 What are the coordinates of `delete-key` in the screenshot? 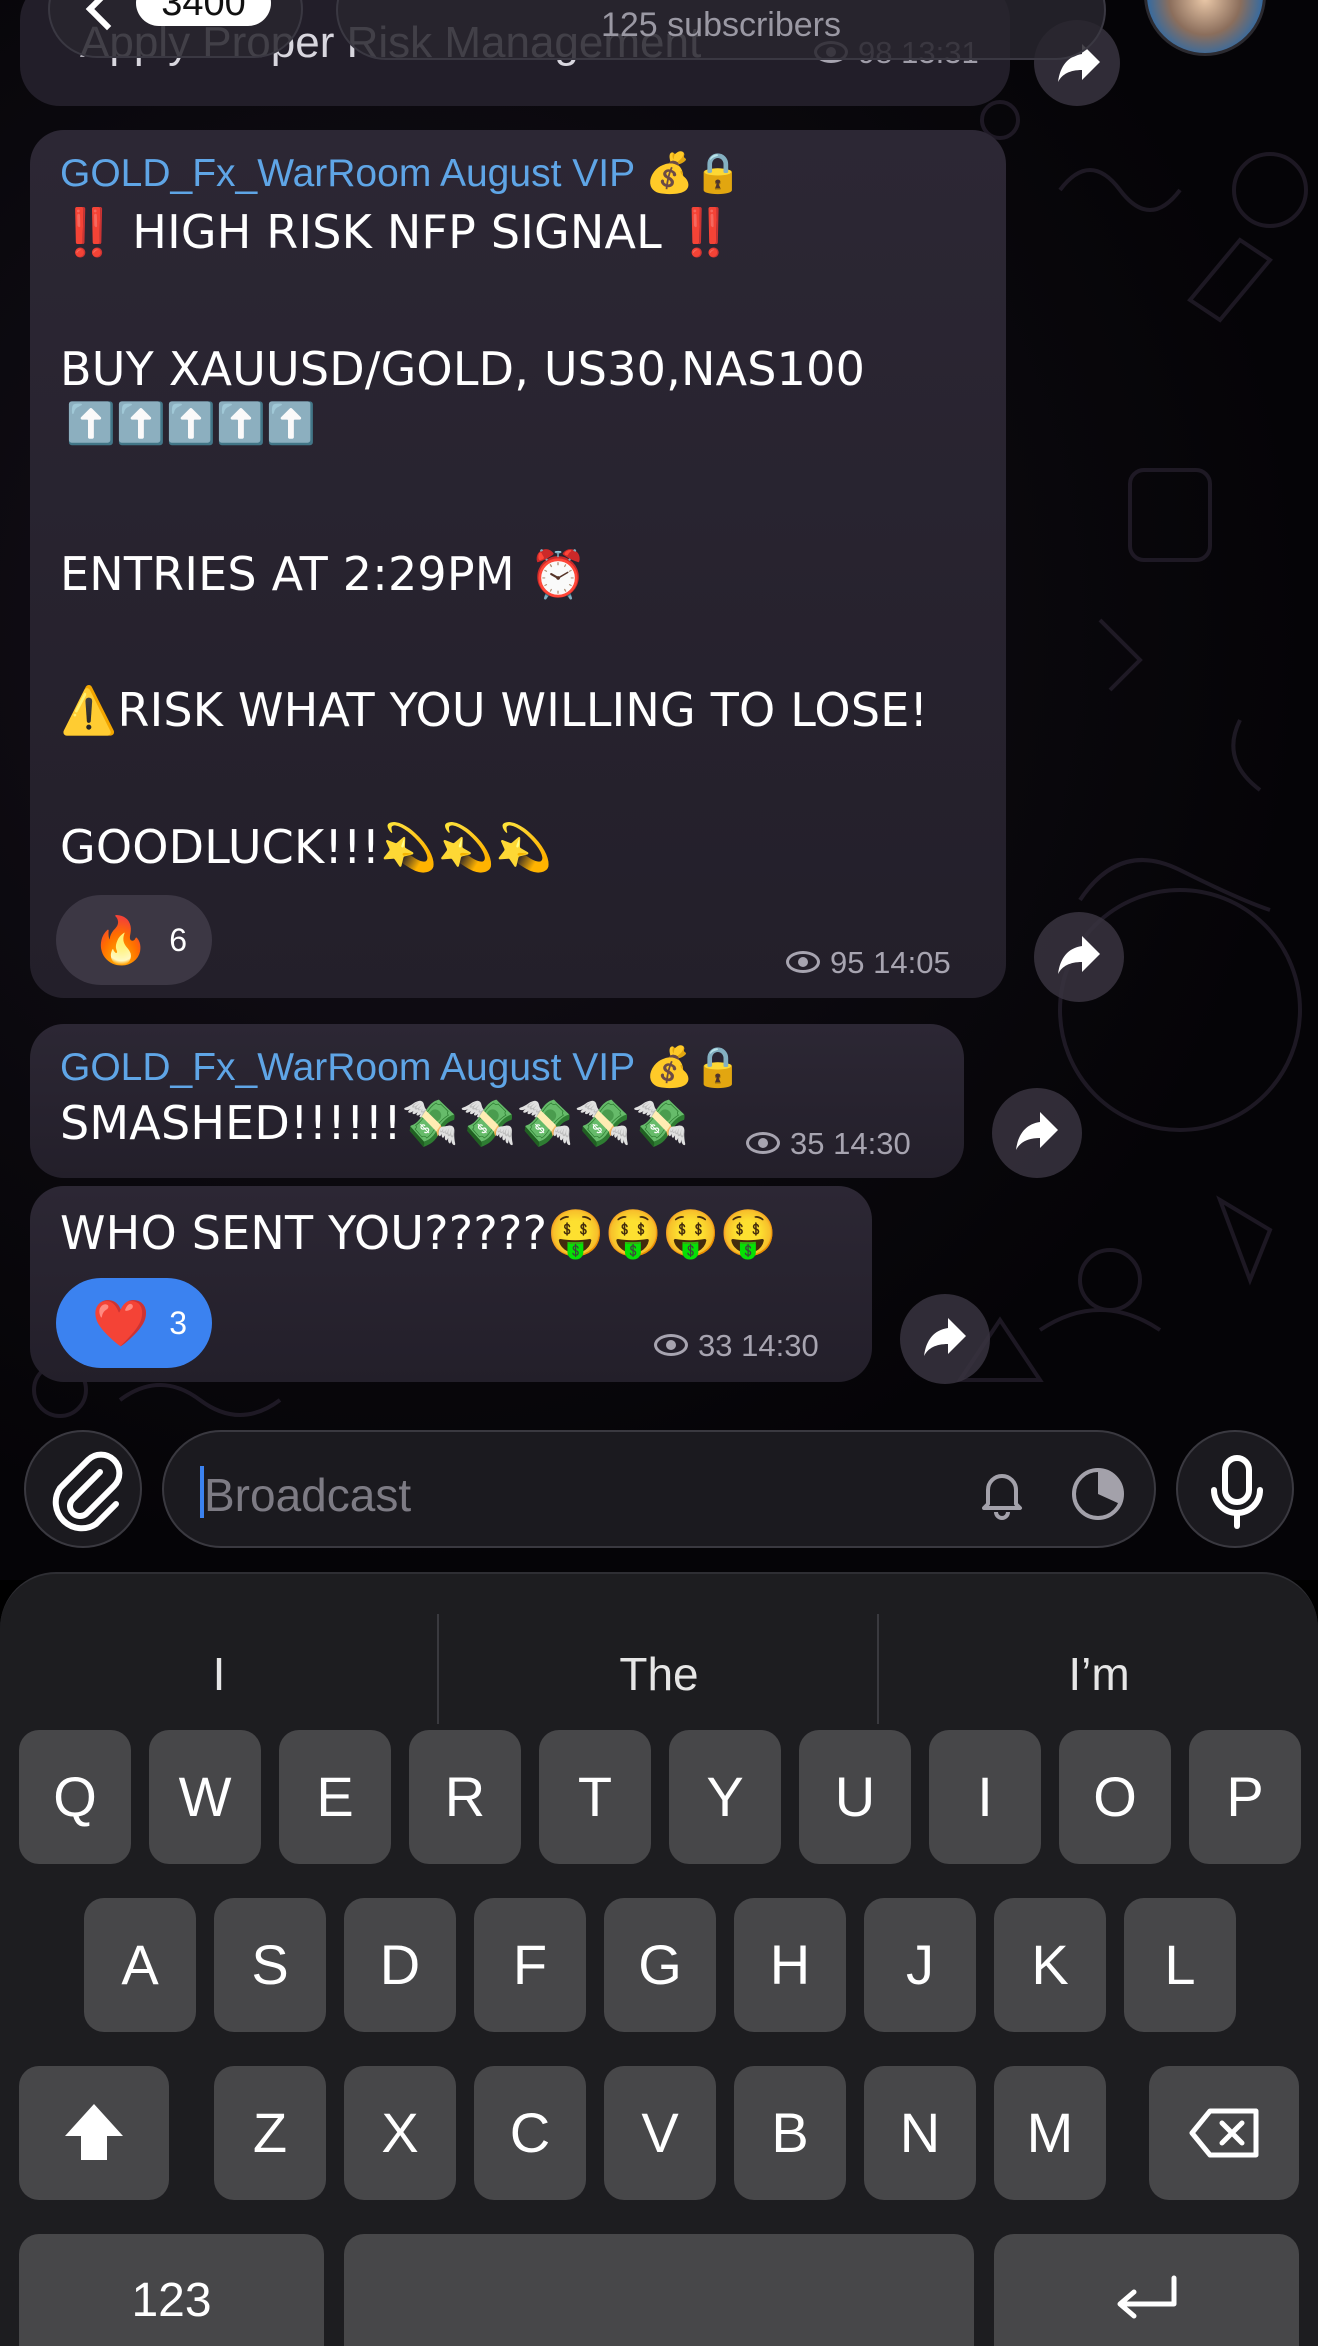 It's located at (1224, 2133).